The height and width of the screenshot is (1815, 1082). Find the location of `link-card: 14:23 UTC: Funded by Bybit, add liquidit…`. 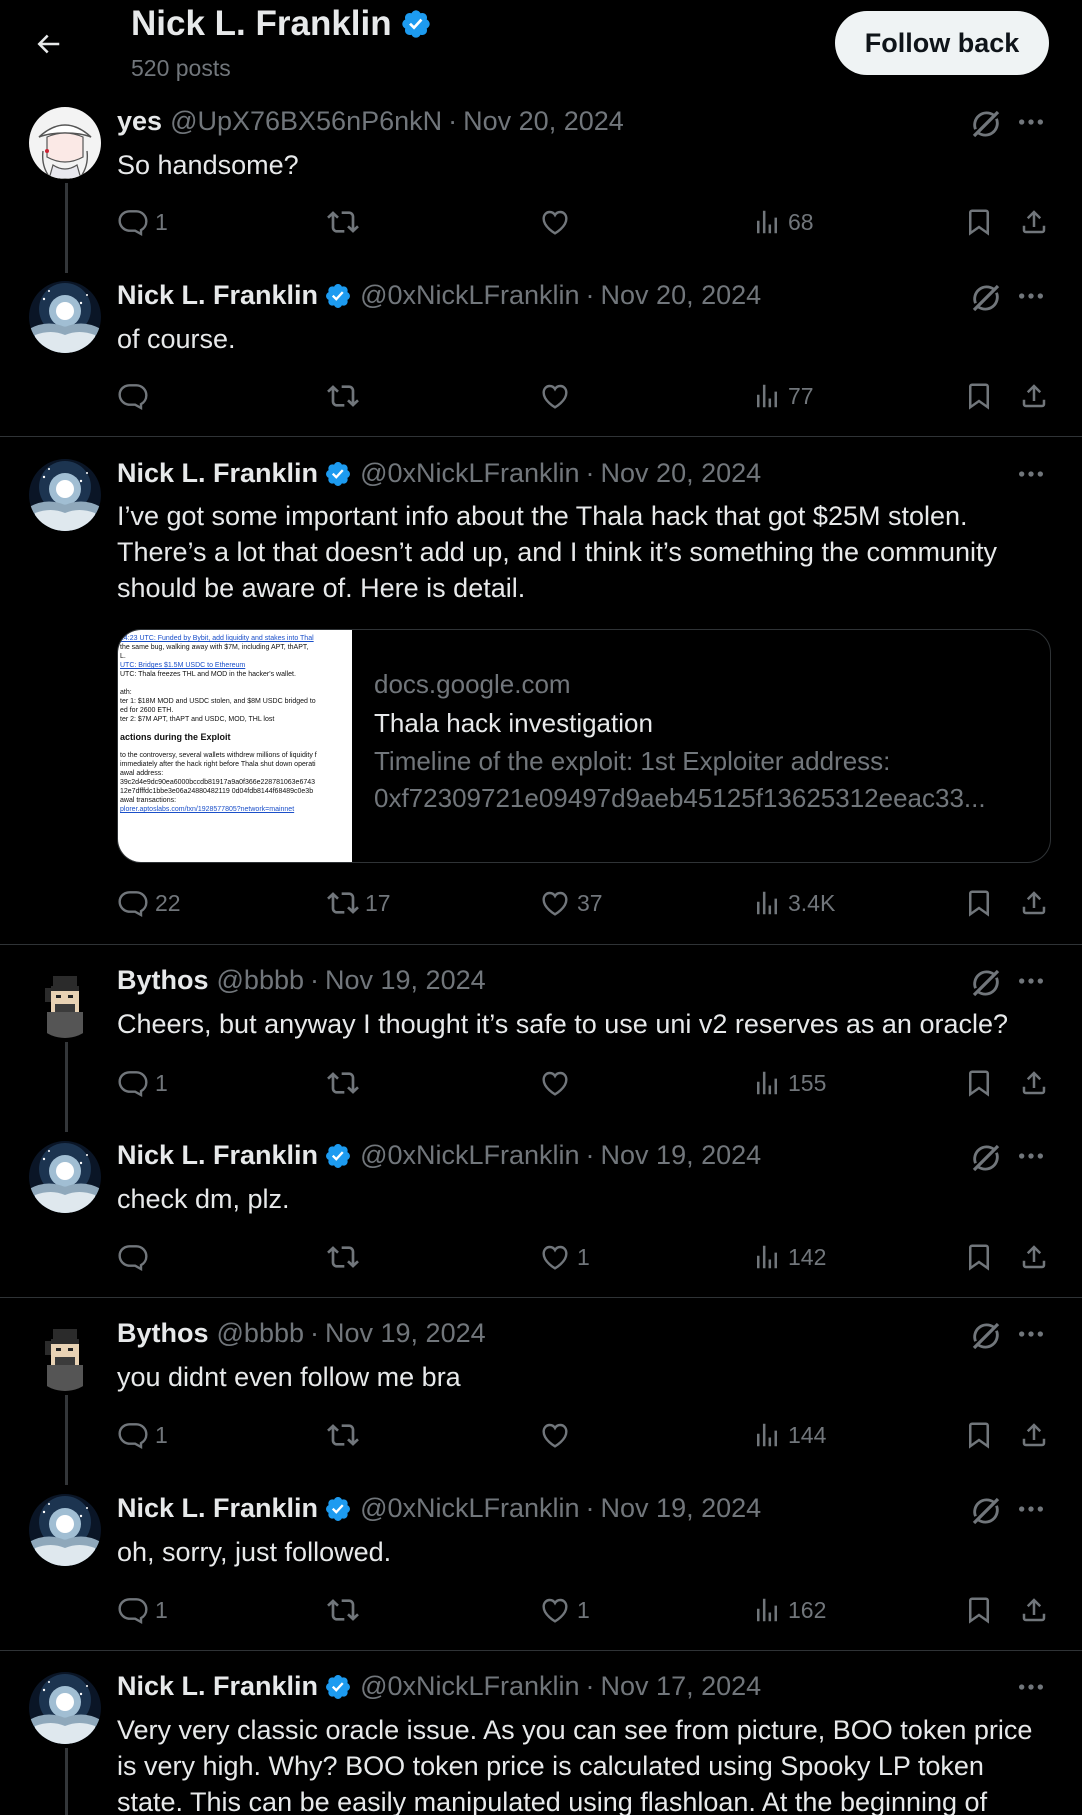

link-card: 14:23 UTC: Funded by Bybit, add liquidit… is located at coordinates (584, 746).